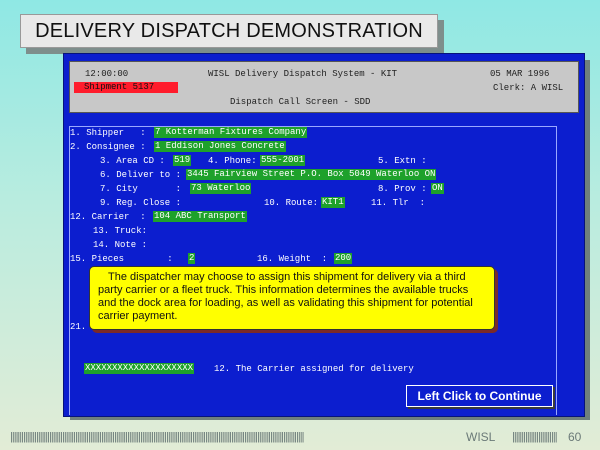  I want to click on screen-name: Dispatch Call Screen - SDD, so click(300, 102).